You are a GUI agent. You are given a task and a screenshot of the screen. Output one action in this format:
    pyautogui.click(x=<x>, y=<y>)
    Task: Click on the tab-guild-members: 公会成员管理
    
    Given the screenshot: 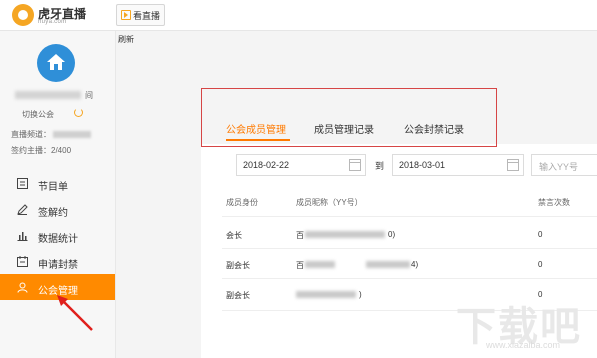 What is the action you would take?
    pyautogui.click(x=256, y=128)
    